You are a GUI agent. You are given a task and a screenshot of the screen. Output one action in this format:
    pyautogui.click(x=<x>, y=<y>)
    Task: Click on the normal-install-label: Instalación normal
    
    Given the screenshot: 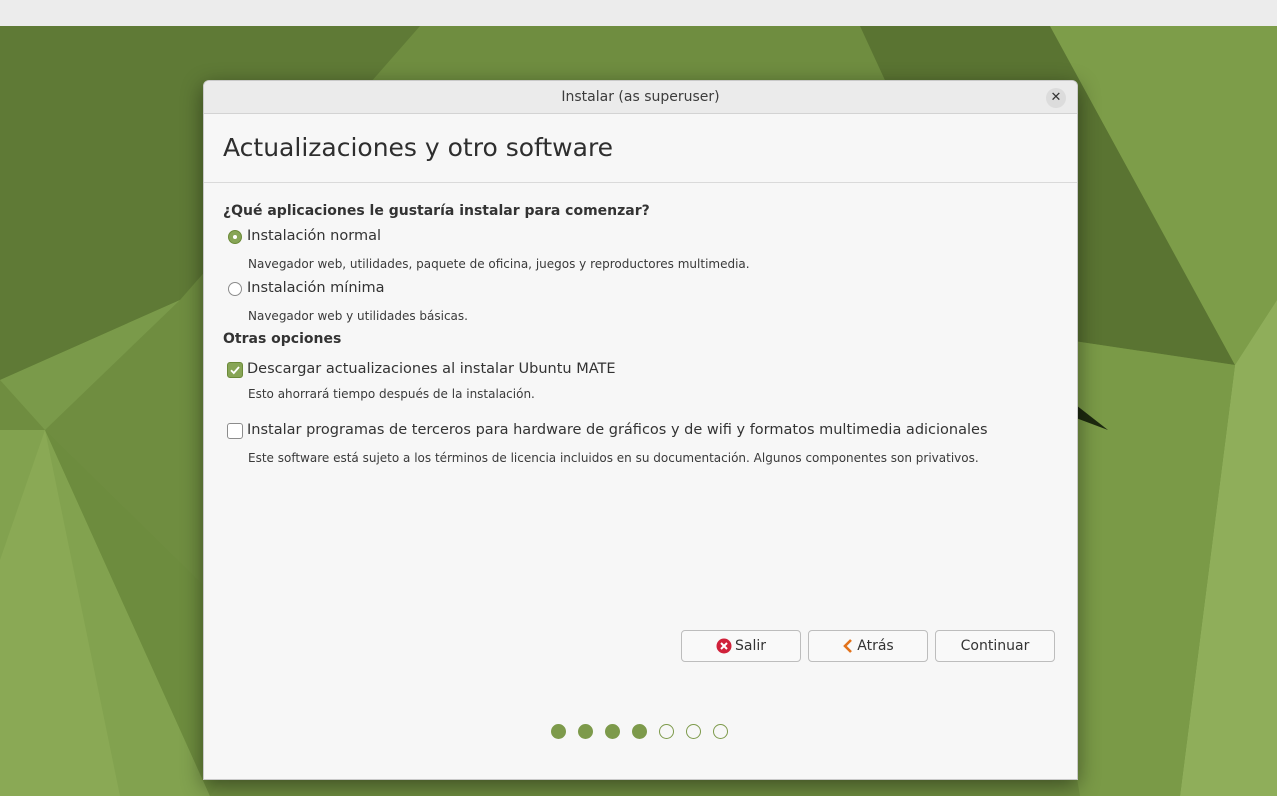 What is the action you would take?
    pyautogui.click(x=314, y=236)
    